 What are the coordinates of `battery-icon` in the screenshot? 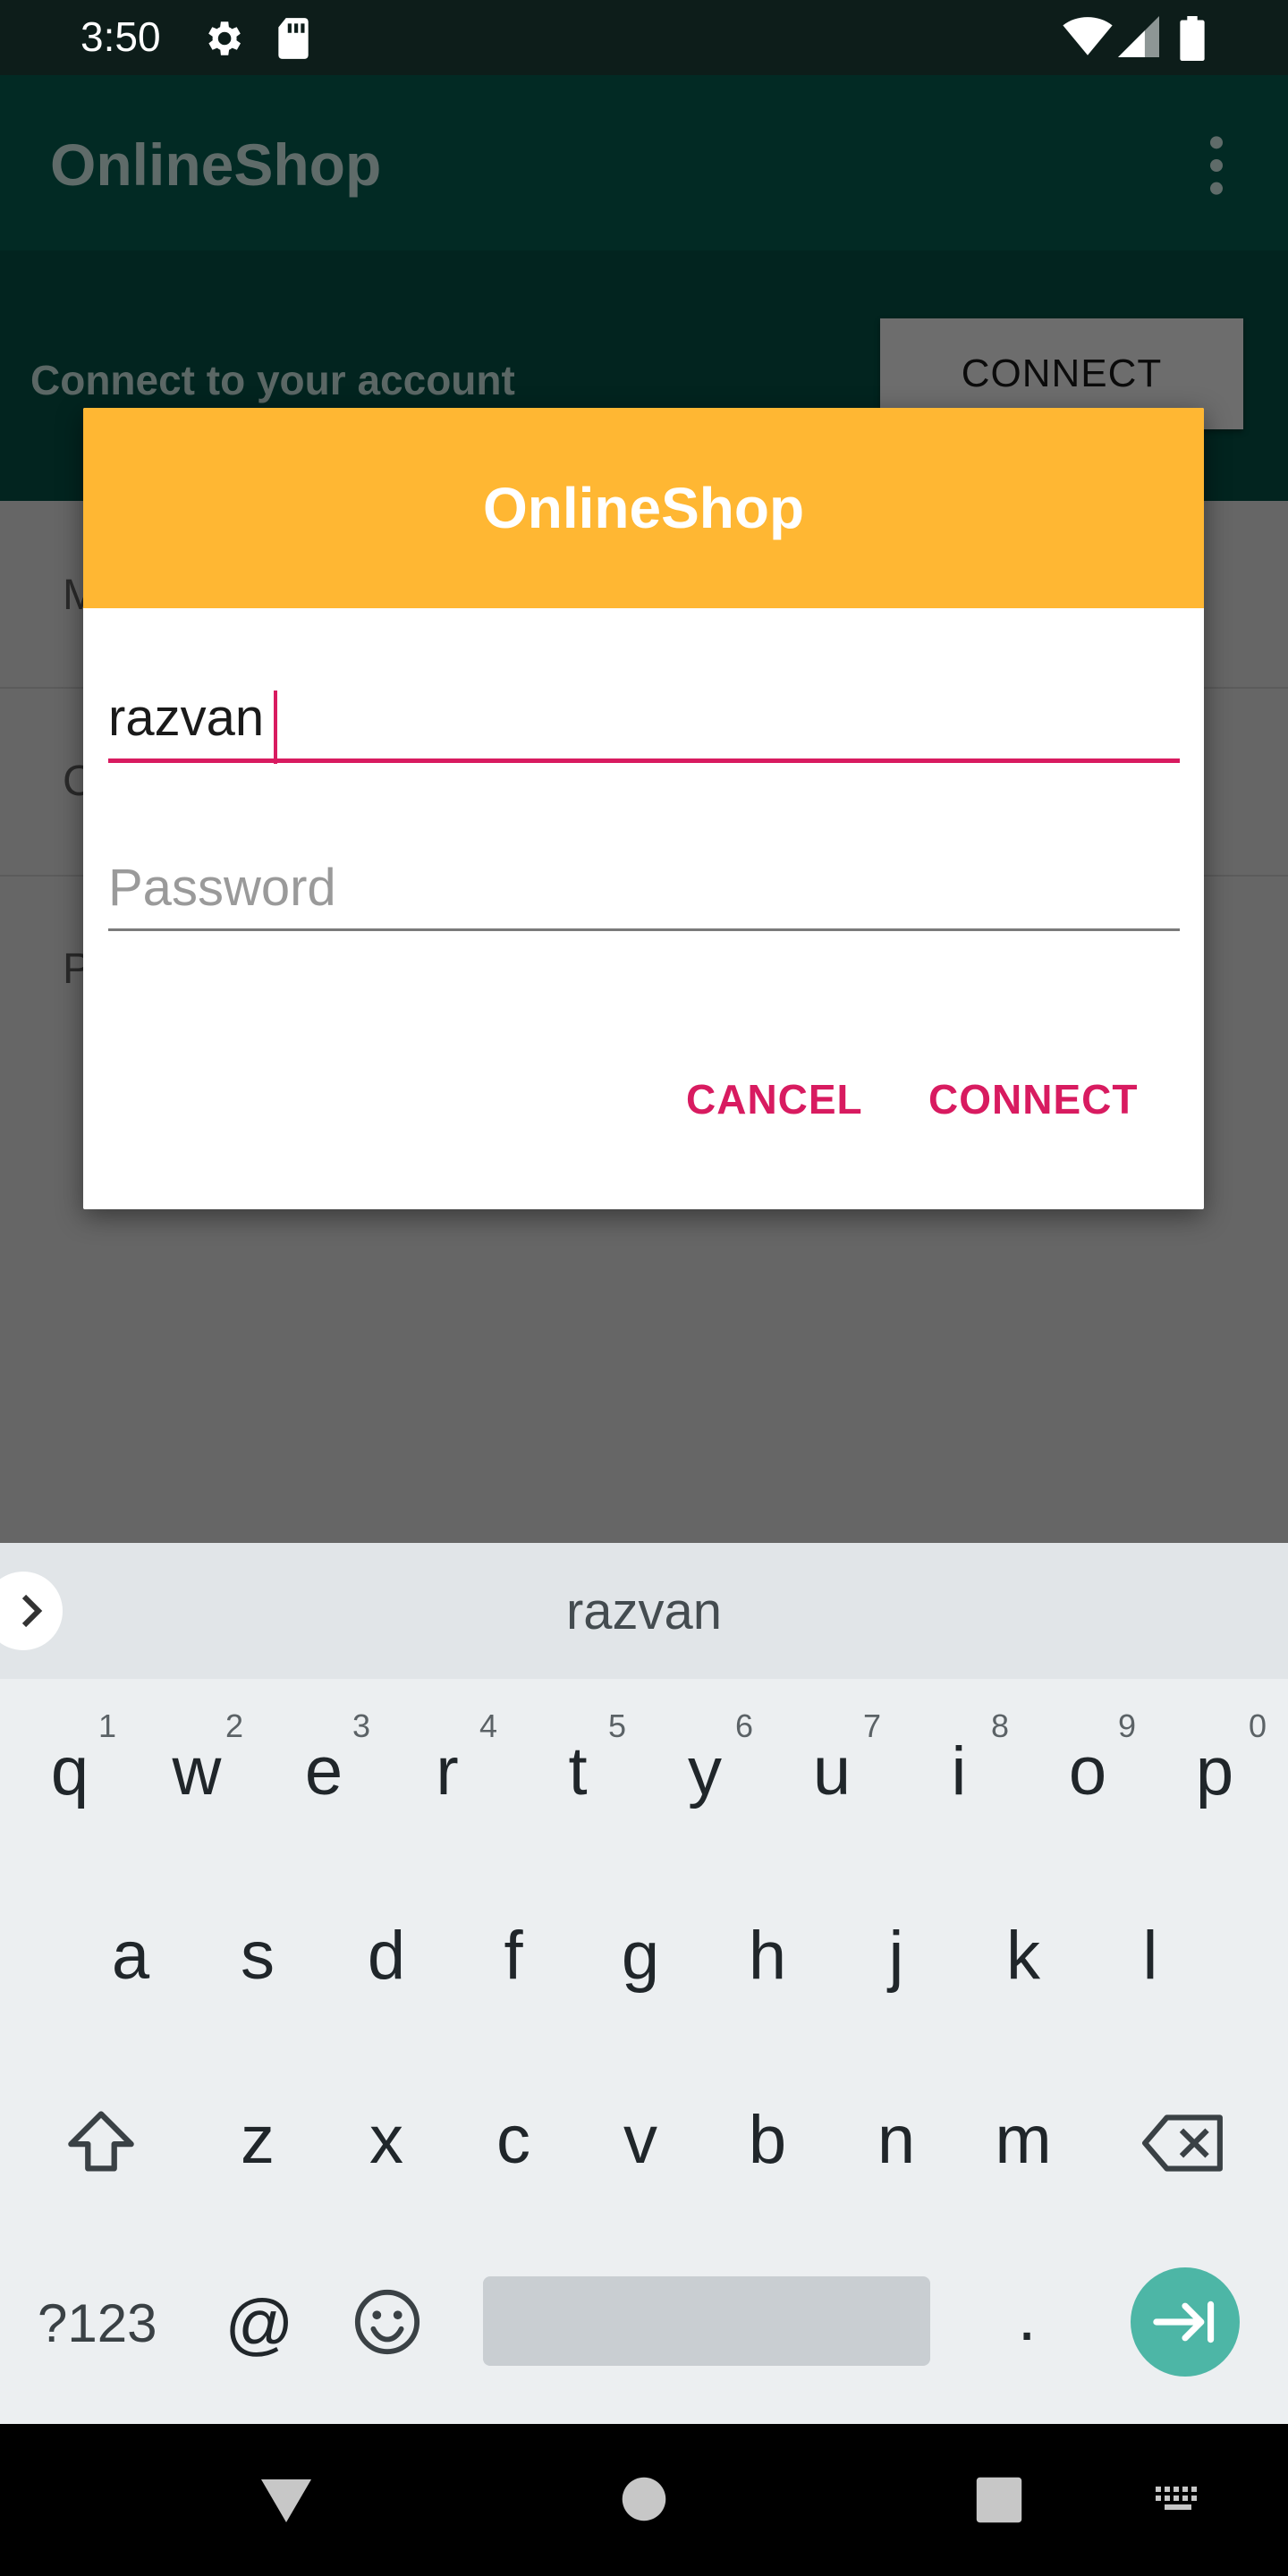 It's located at (1192, 38).